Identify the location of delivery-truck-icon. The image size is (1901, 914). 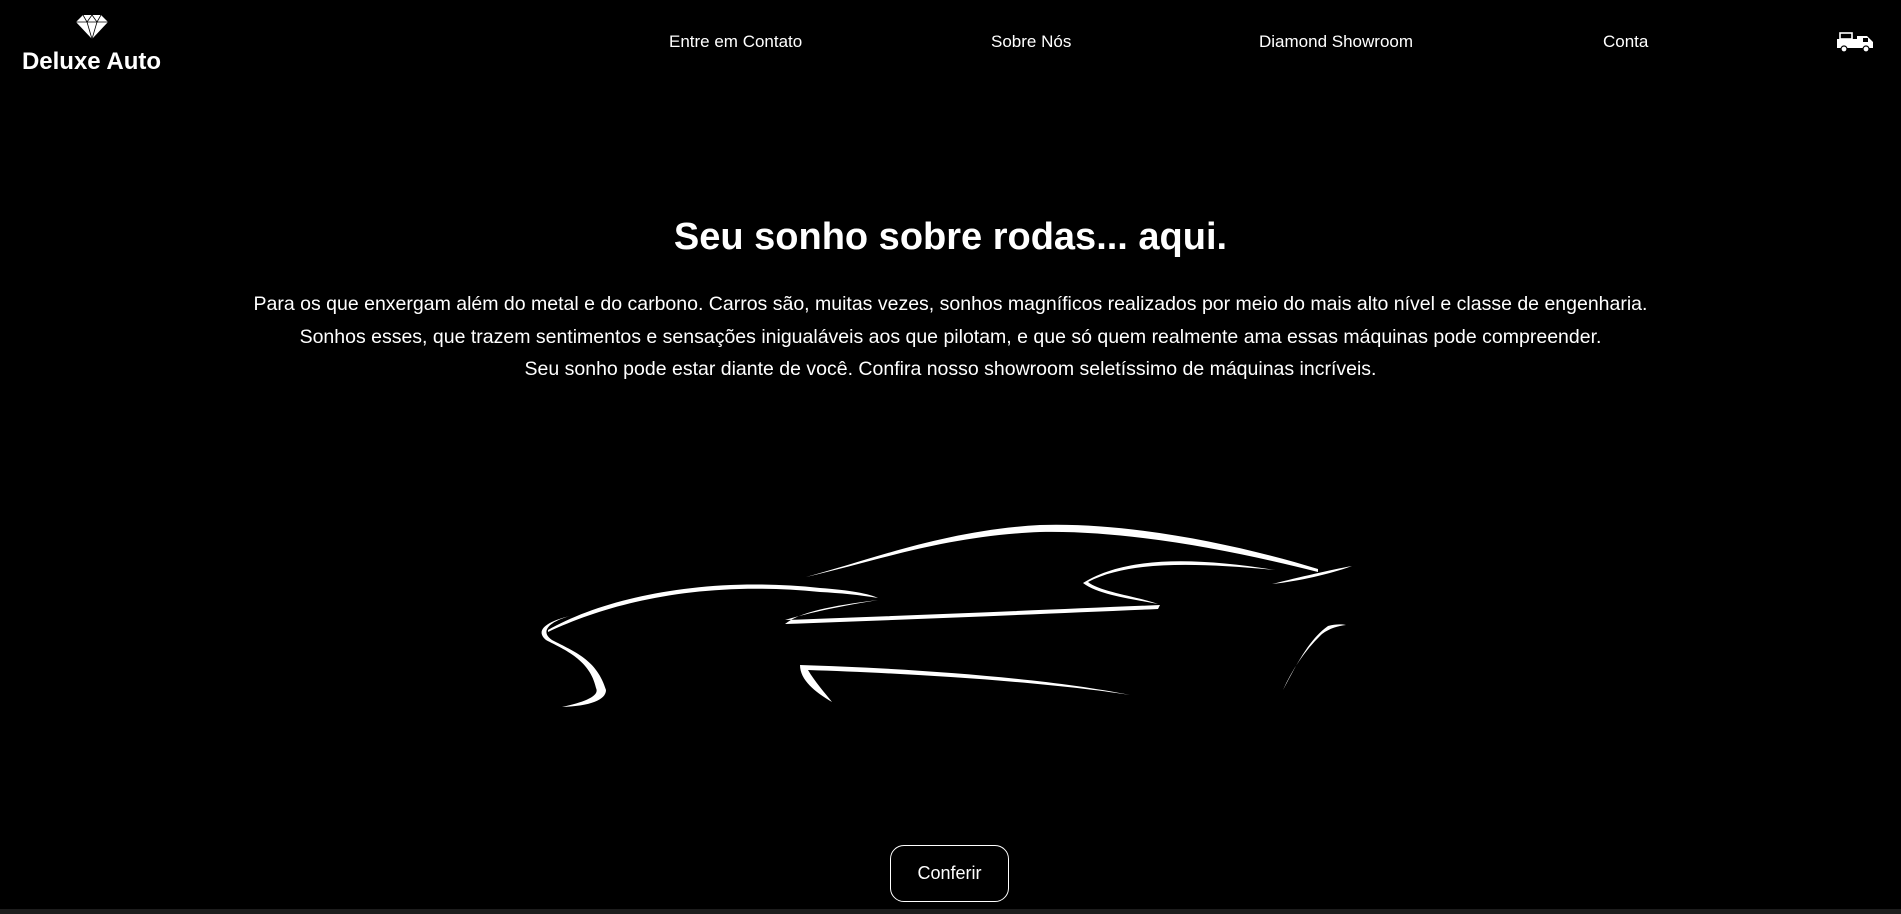
(1856, 42).